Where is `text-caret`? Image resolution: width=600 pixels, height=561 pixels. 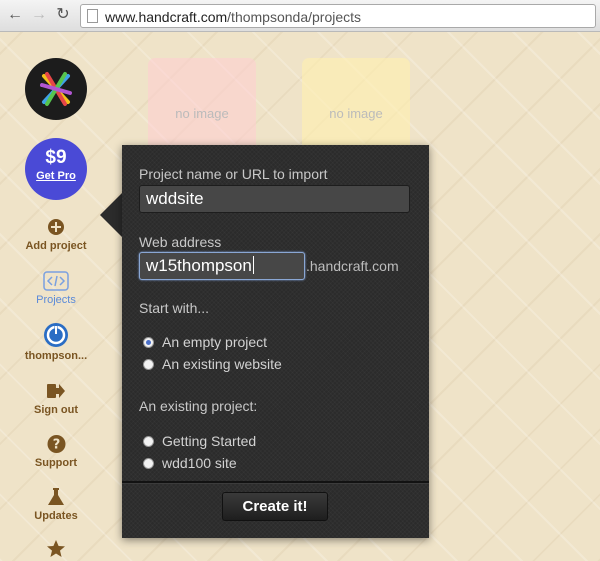 text-caret is located at coordinates (253, 265).